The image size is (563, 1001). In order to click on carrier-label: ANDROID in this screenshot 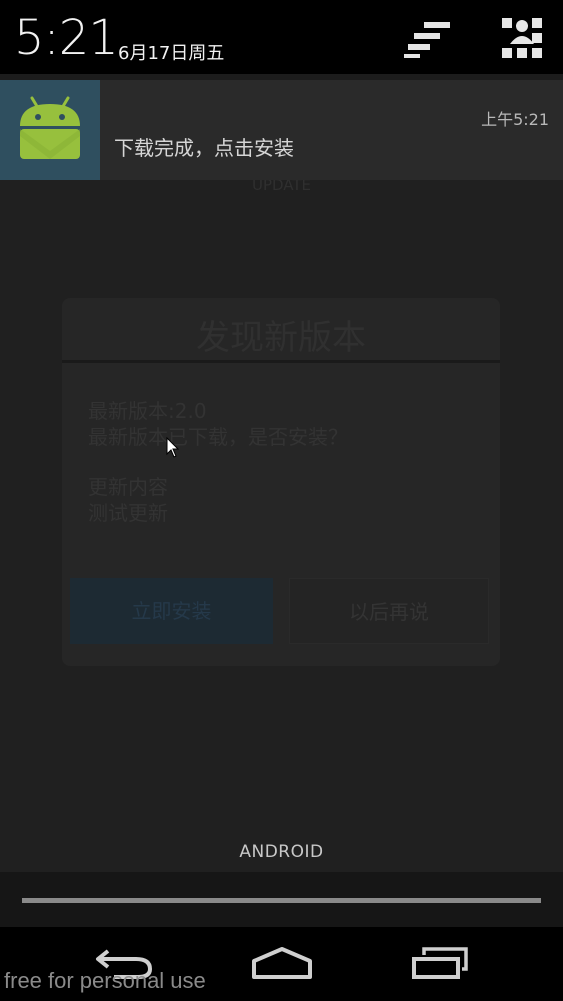, I will do `click(281, 852)`.